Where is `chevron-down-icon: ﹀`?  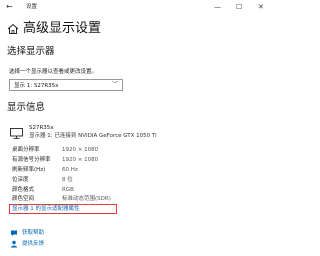
chevron-down-icon: ﹀ is located at coordinates (114, 84).